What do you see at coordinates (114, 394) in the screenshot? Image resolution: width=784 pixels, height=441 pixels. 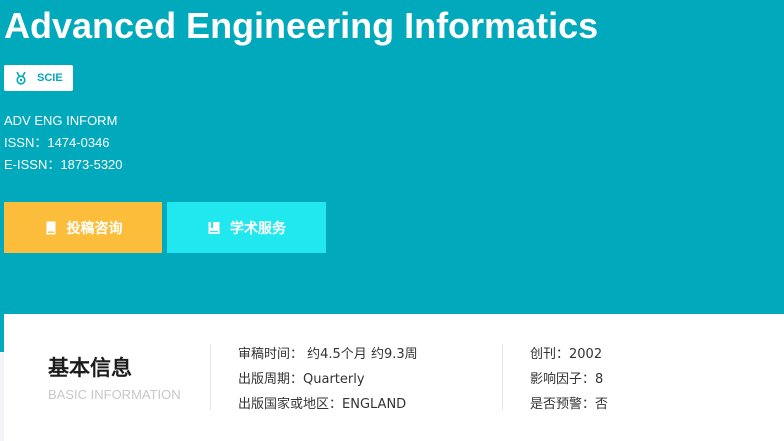 I see `basic-info-subtitle: BASIC INFORMATION` at bounding box center [114, 394].